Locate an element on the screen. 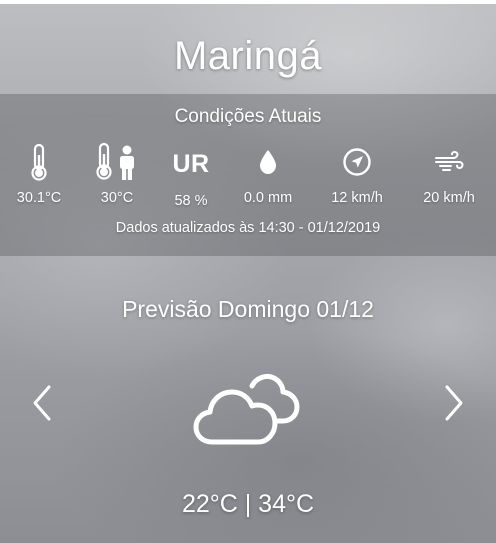 This screenshot has height=543, width=496. chevron-left-icon is located at coordinates (42, 403).